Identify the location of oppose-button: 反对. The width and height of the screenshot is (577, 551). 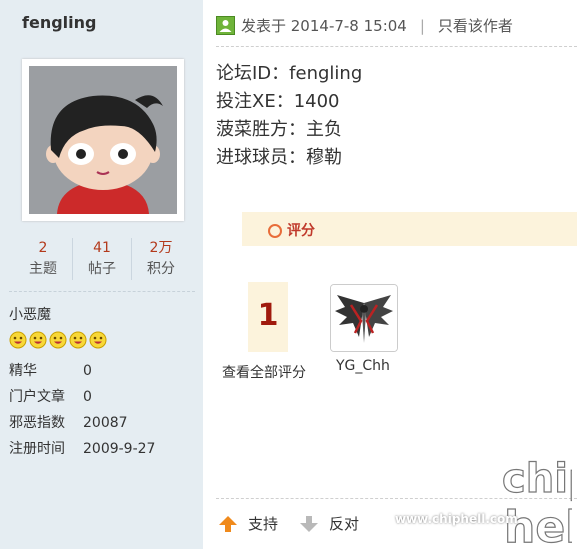
(329, 523).